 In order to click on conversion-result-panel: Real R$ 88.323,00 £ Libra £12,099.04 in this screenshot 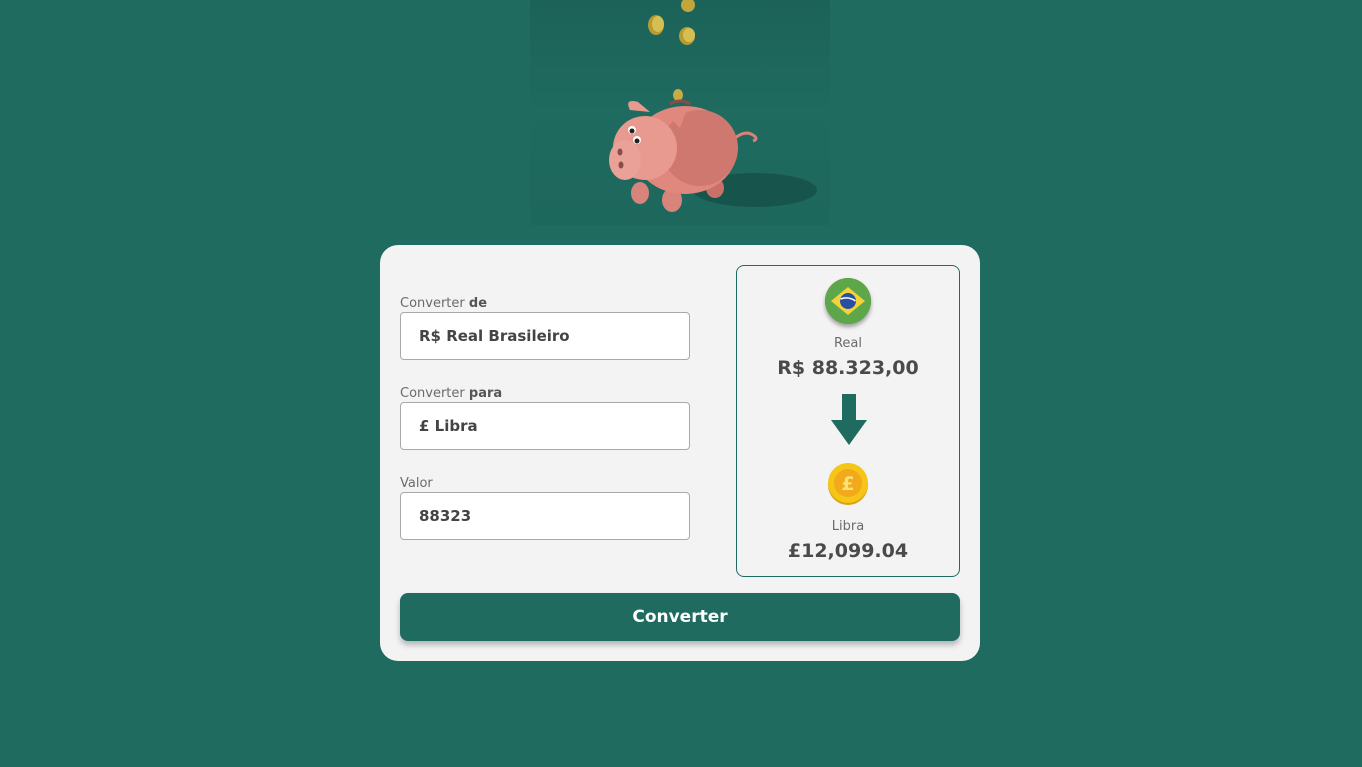, I will do `click(848, 421)`.